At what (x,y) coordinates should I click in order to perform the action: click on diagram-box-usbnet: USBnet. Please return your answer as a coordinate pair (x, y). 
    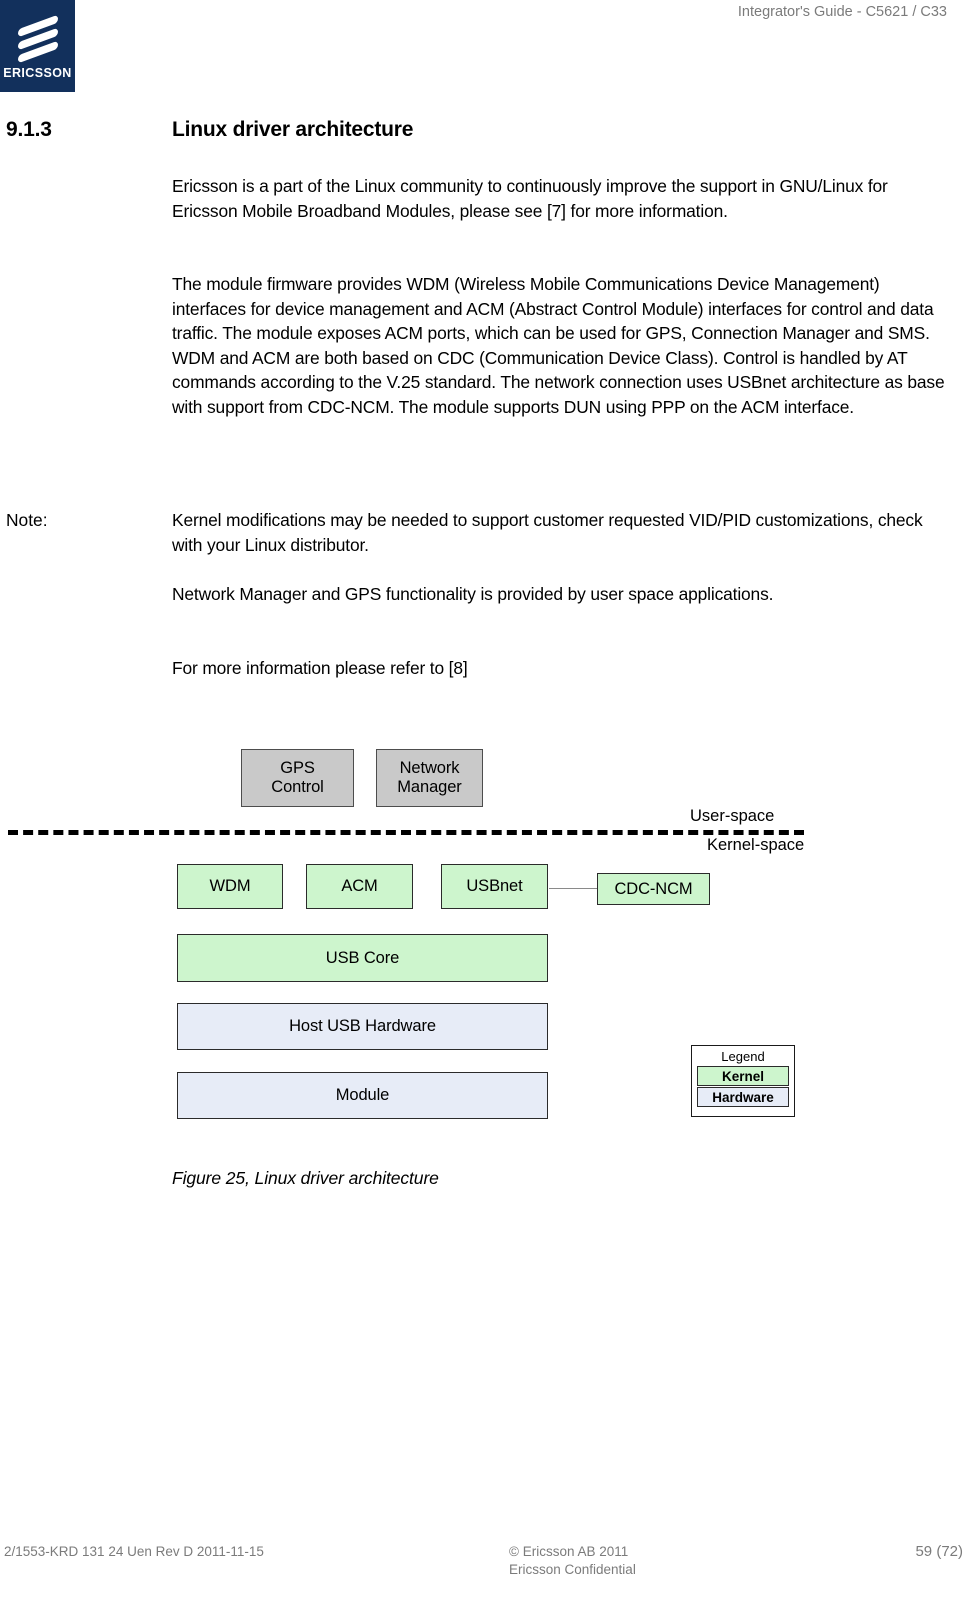
    Looking at the image, I should click on (494, 886).